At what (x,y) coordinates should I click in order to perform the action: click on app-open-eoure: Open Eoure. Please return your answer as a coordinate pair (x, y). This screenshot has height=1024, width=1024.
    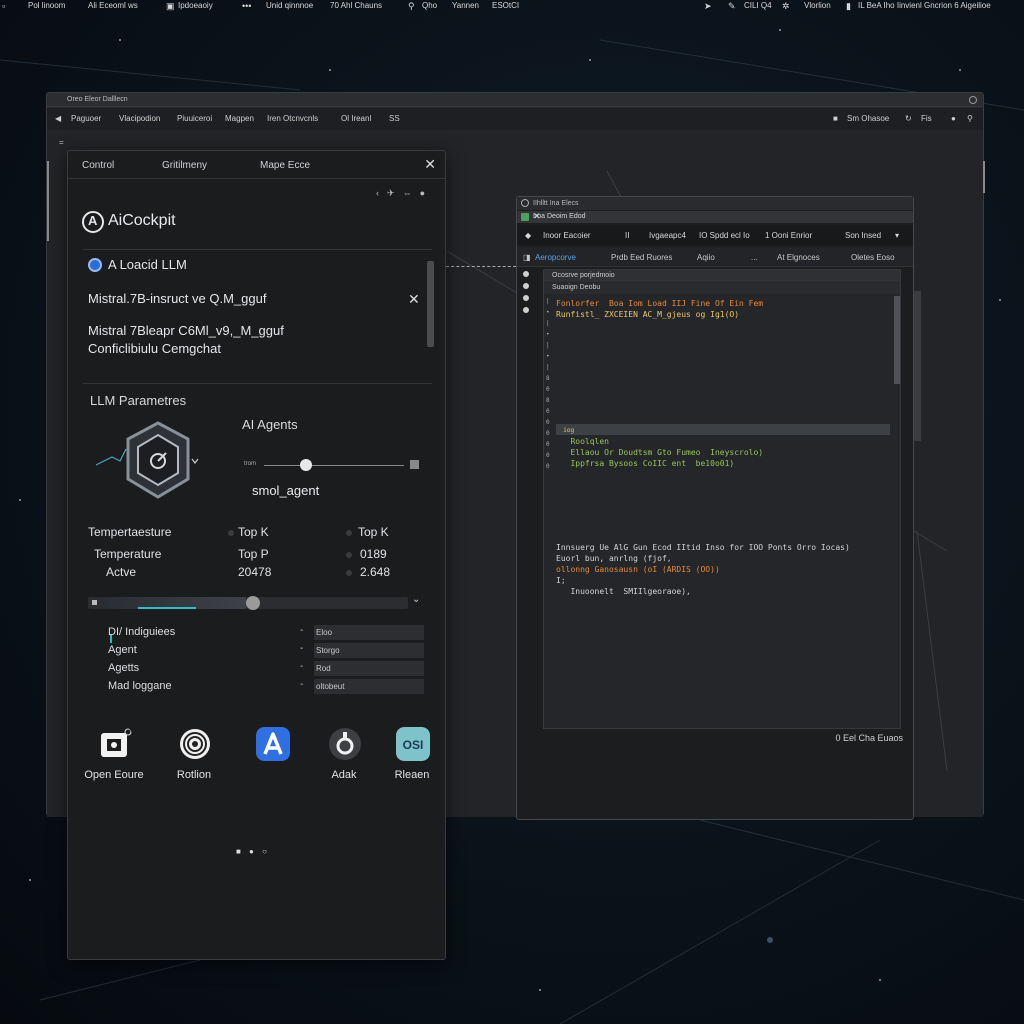
    Looking at the image, I should click on (114, 757).